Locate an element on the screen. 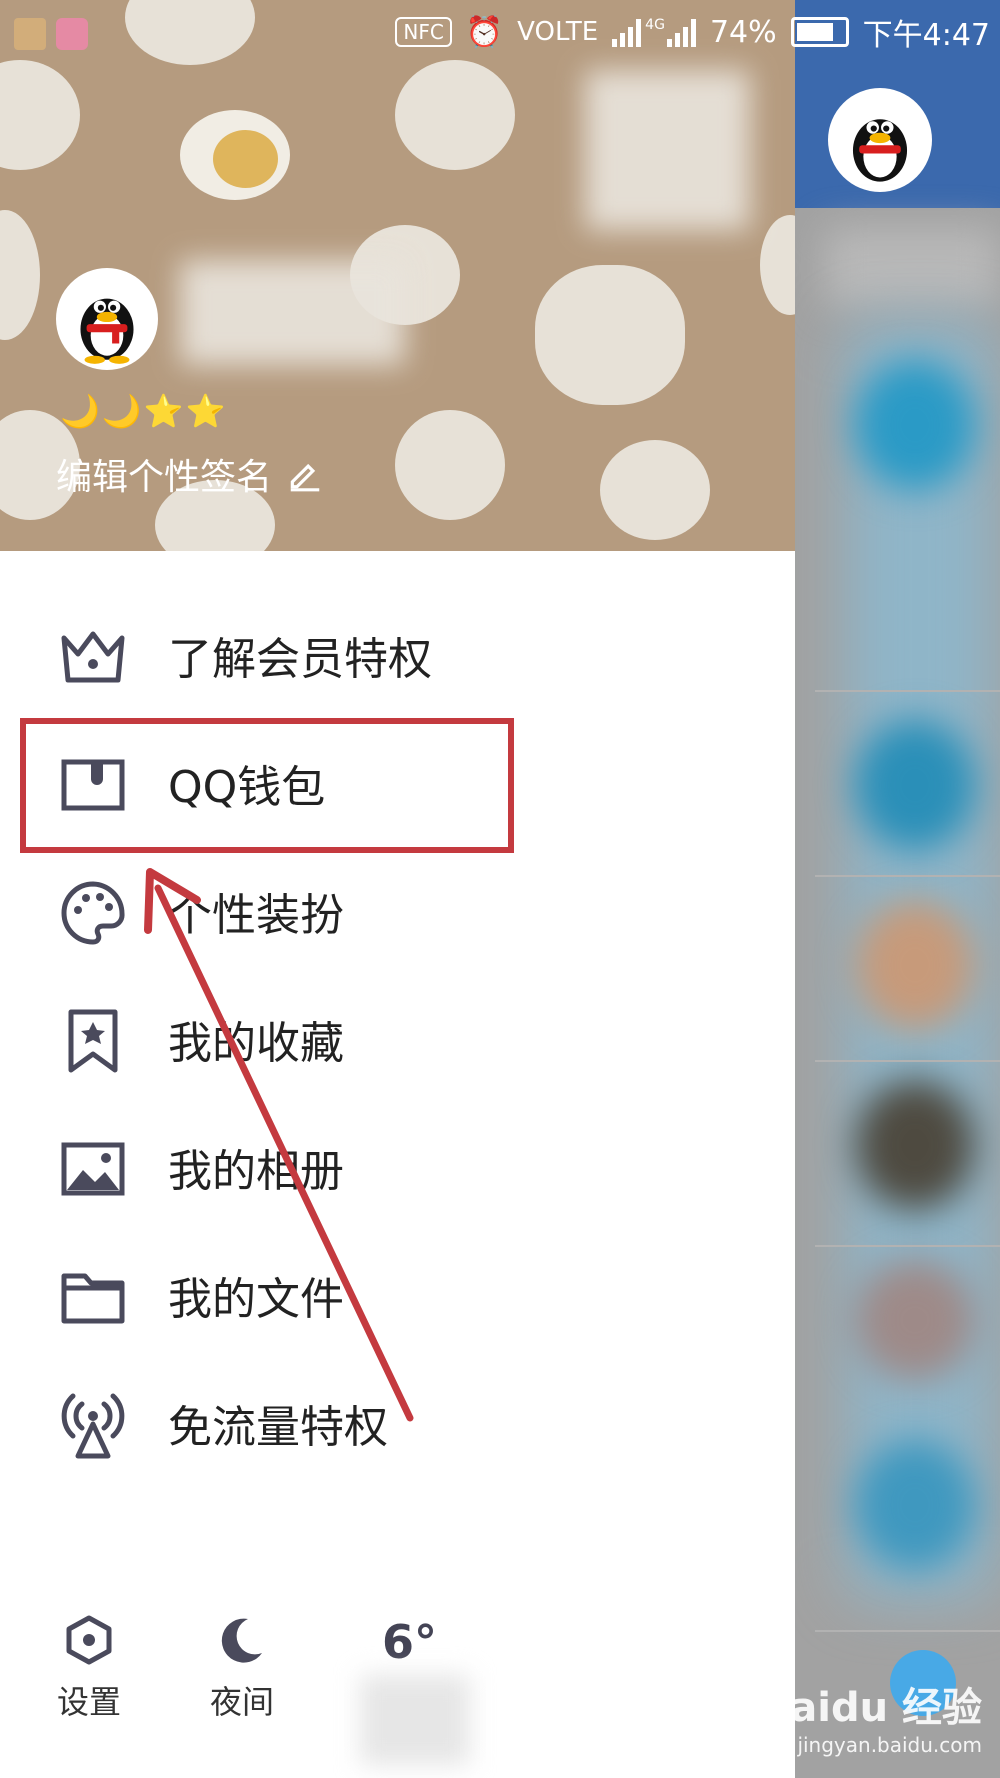 This screenshot has height=1778, width=1000. network-type: VOLTE is located at coordinates (558, 32).